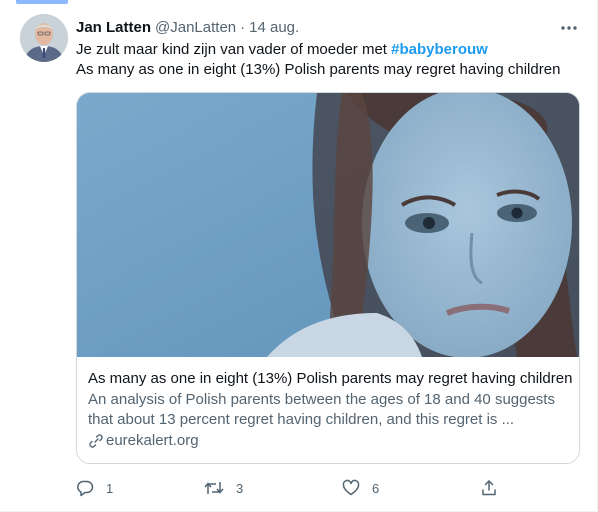 The height and width of the screenshot is (512, 598). I want to click on author-name: Jan Latten, so click(113, 27).